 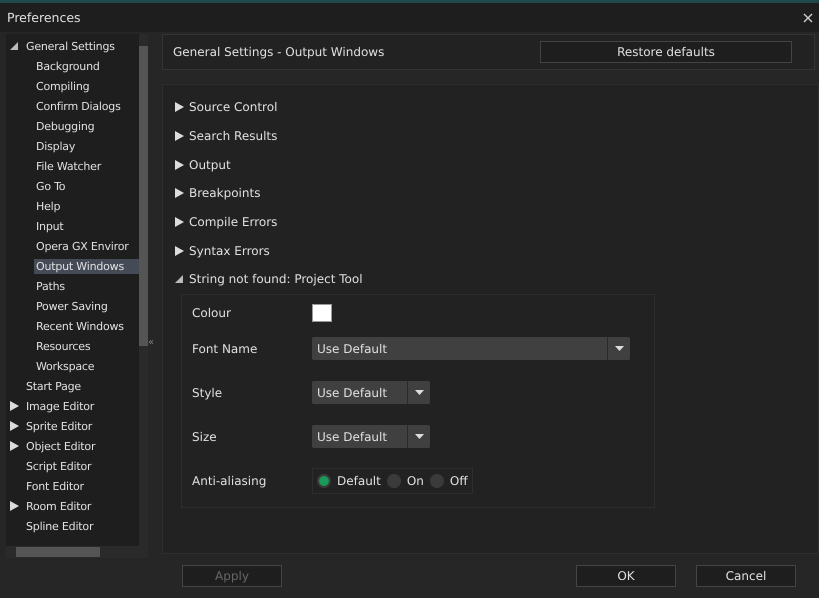 I want to click on restore-defaults-button: Restore defaults, so click(x=666, y=52).